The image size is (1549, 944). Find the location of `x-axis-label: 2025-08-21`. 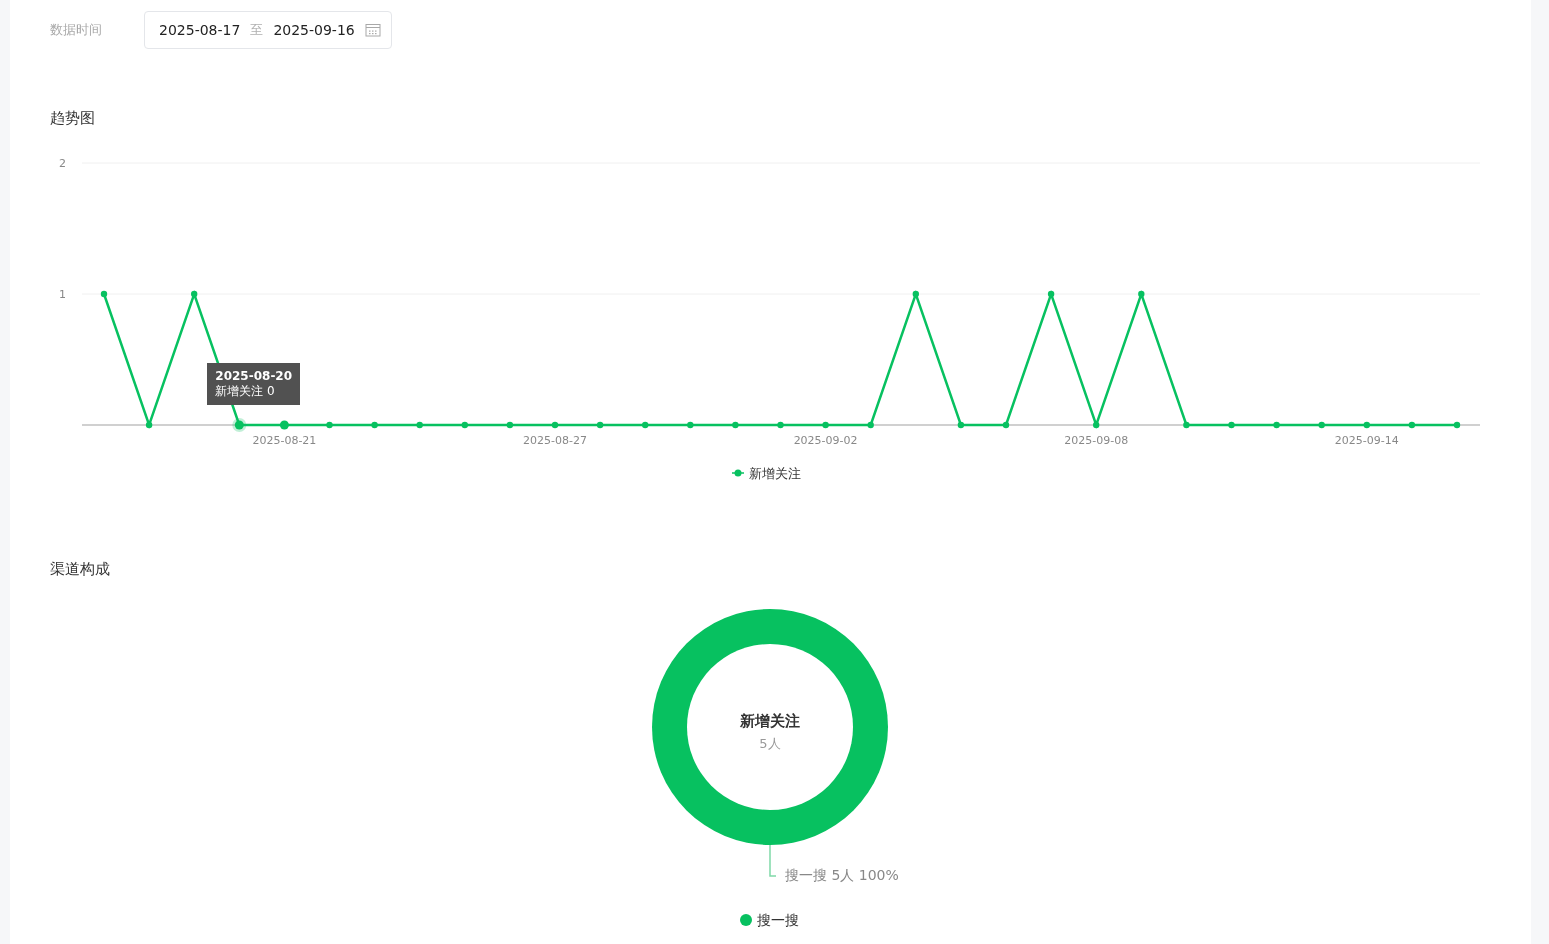

x-axis-label: 2025-08-21 is located at coordinates (284, 440).